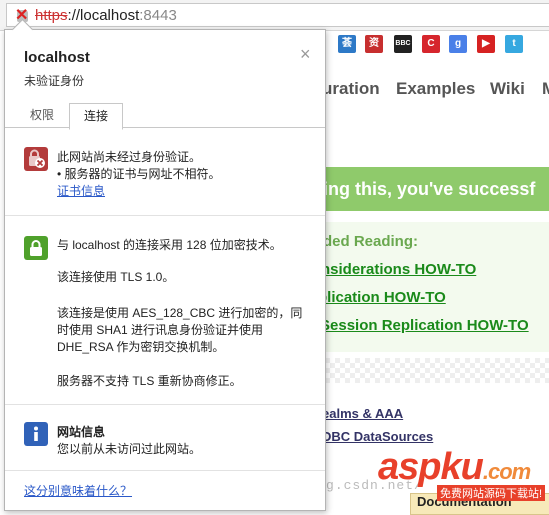 The height and width of the screenshot is (515, 549). Describe the element at coordinates (403, 44) in the screenshot. I see `bbc-bookmark-icon: BBC` at that location.